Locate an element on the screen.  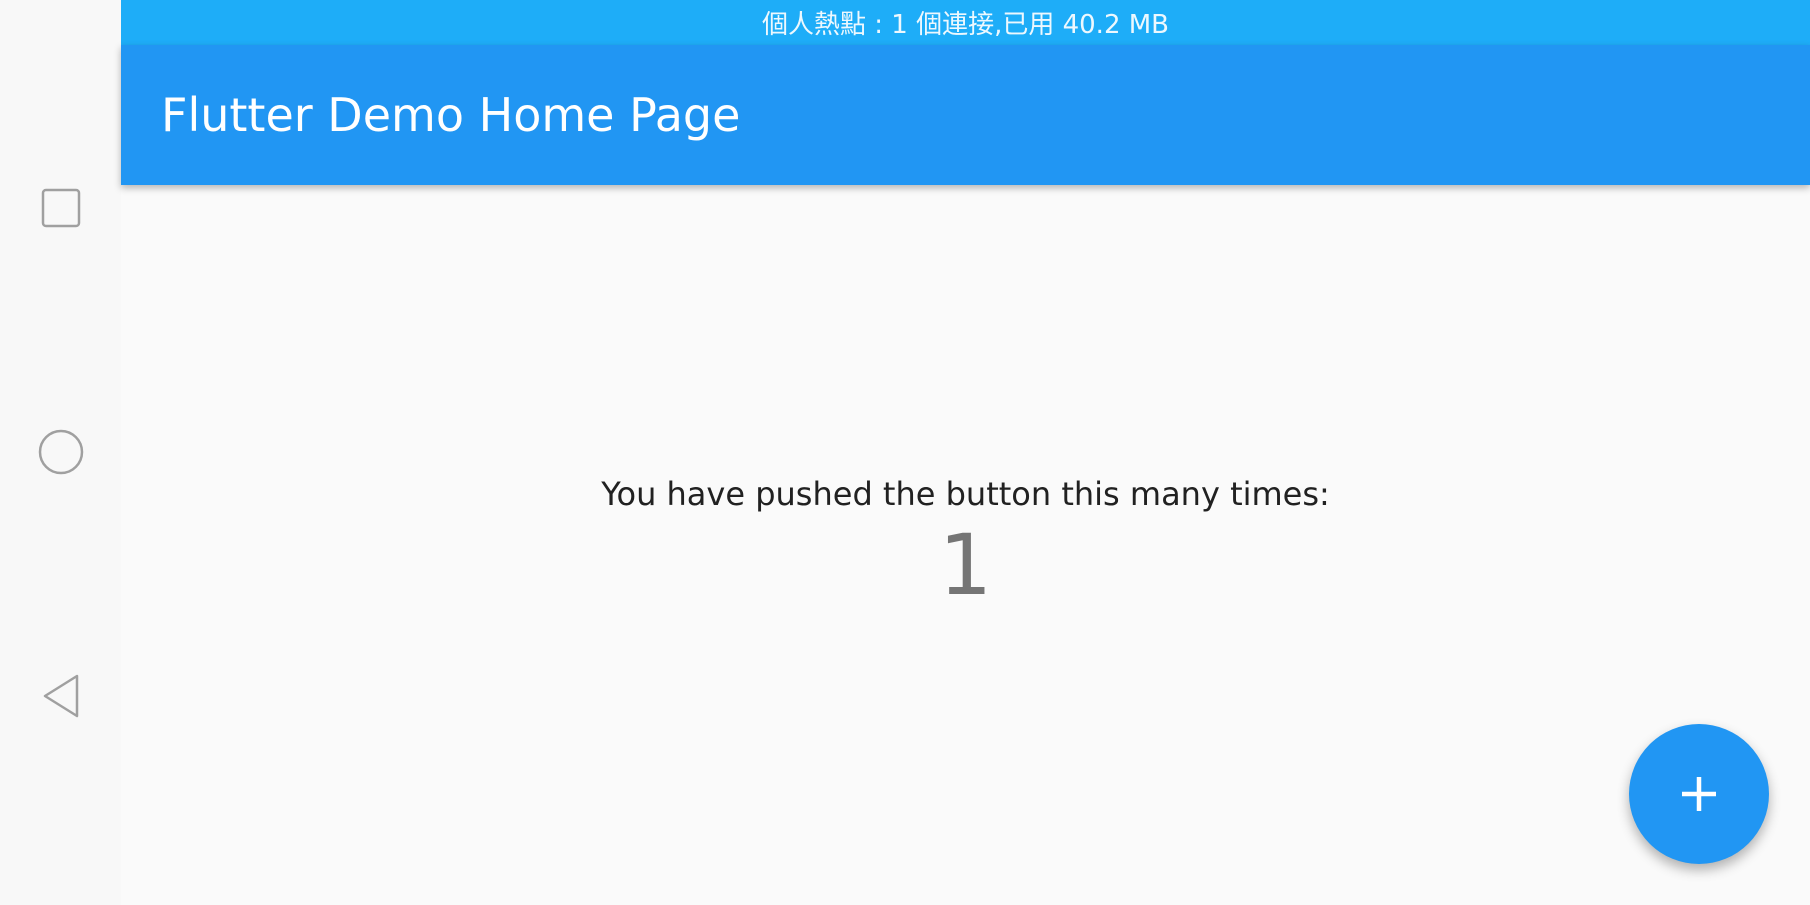
back-button is located at coordinates (60, 696).